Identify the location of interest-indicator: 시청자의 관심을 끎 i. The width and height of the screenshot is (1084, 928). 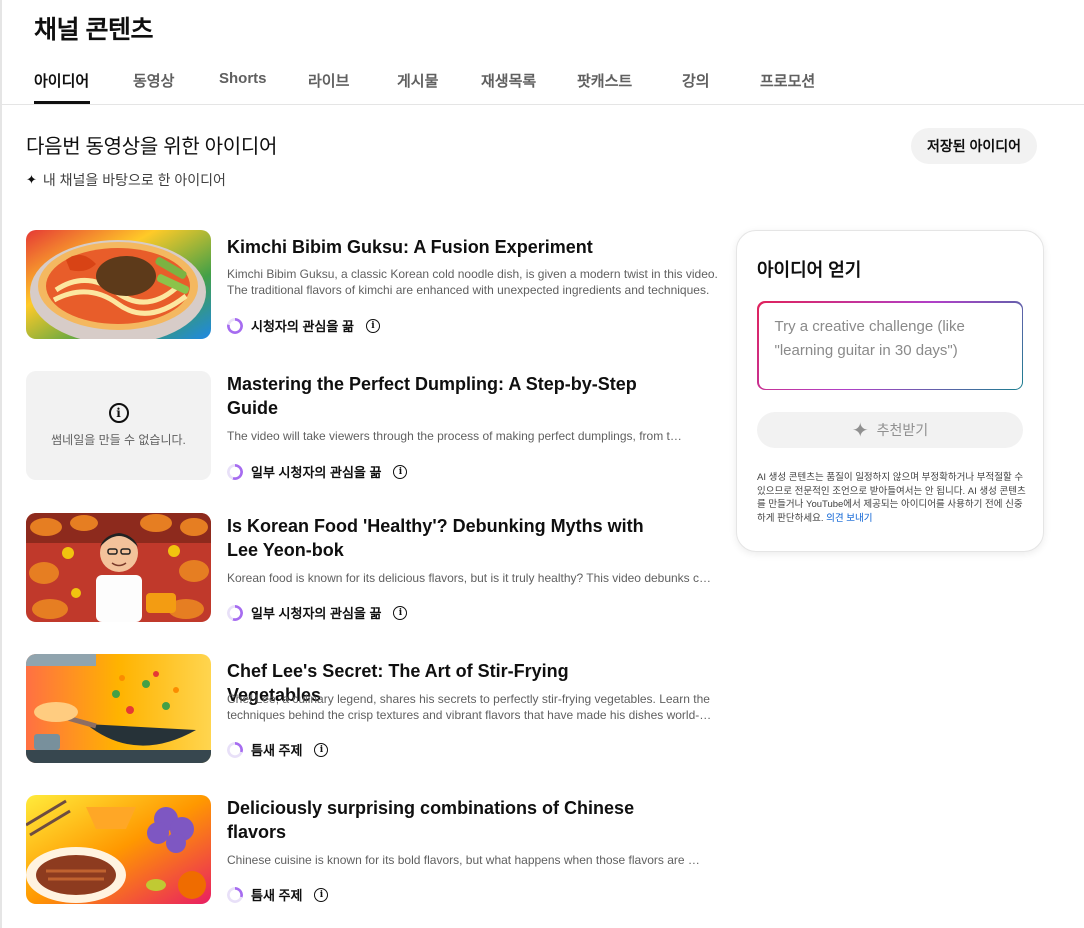
(303, 325).